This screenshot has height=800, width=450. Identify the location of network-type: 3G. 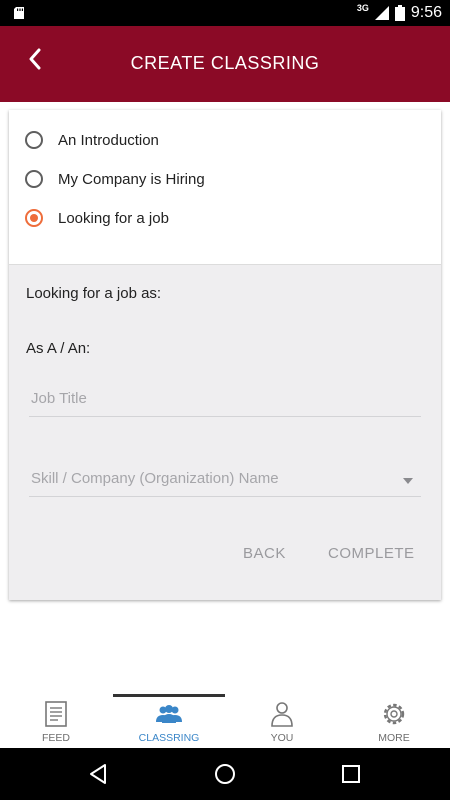
(362, 8).